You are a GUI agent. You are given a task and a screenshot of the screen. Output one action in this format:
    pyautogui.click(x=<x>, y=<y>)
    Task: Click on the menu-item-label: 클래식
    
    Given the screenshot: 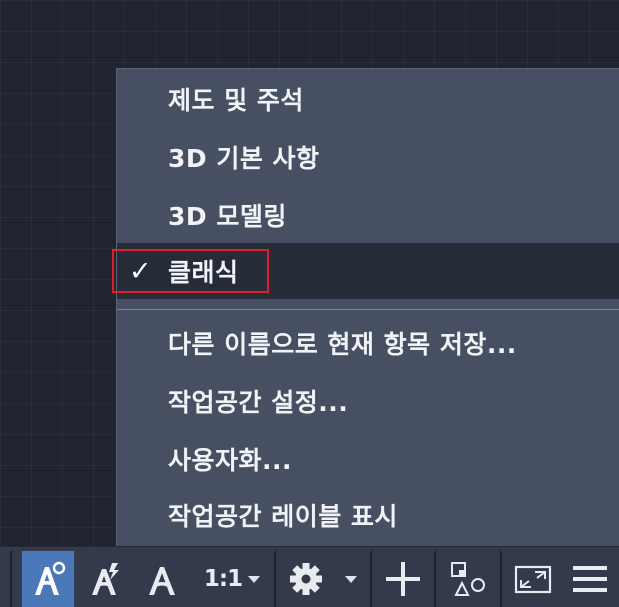 What is the action you would take?
    pyautogui.click(x=203, y=272)
    